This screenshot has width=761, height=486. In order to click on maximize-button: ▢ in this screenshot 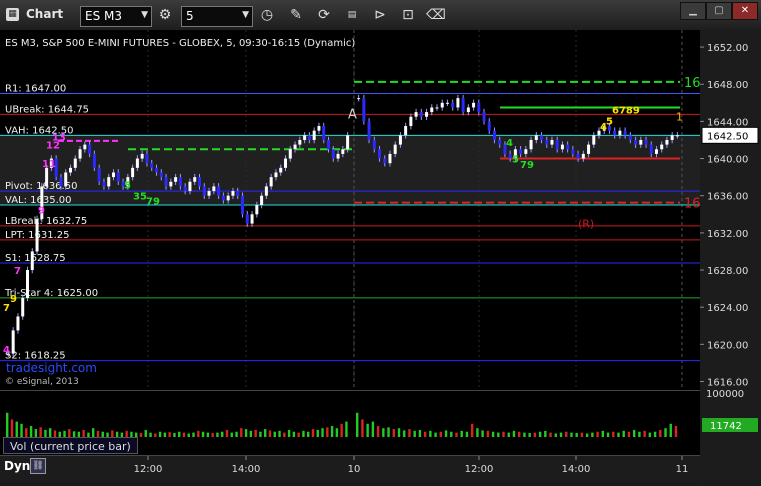, I will do `click(719, 11)`.